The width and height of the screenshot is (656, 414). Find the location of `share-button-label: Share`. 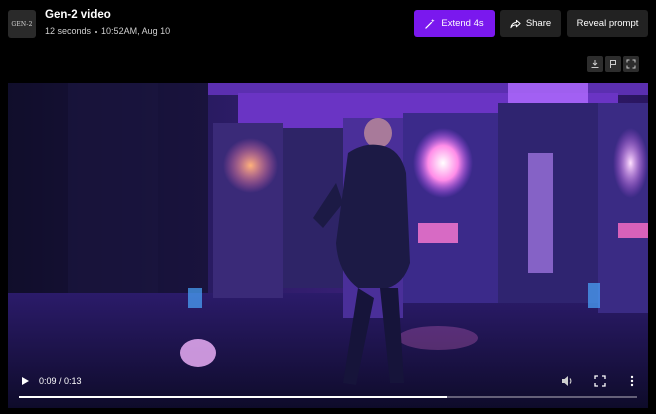

share-button-label: Share is located at coordinates (538, 23).